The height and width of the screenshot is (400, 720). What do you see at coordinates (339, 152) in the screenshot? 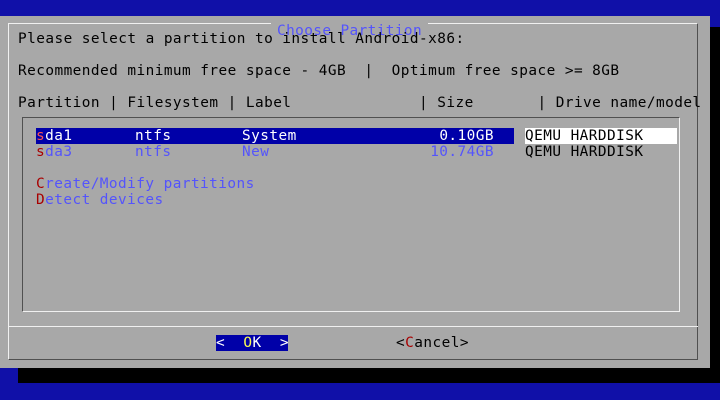
I see `partition-row-sda3: sda3 ntfs New 10.74GB QEMU HARDDISK` at bounding box center [339, 152].